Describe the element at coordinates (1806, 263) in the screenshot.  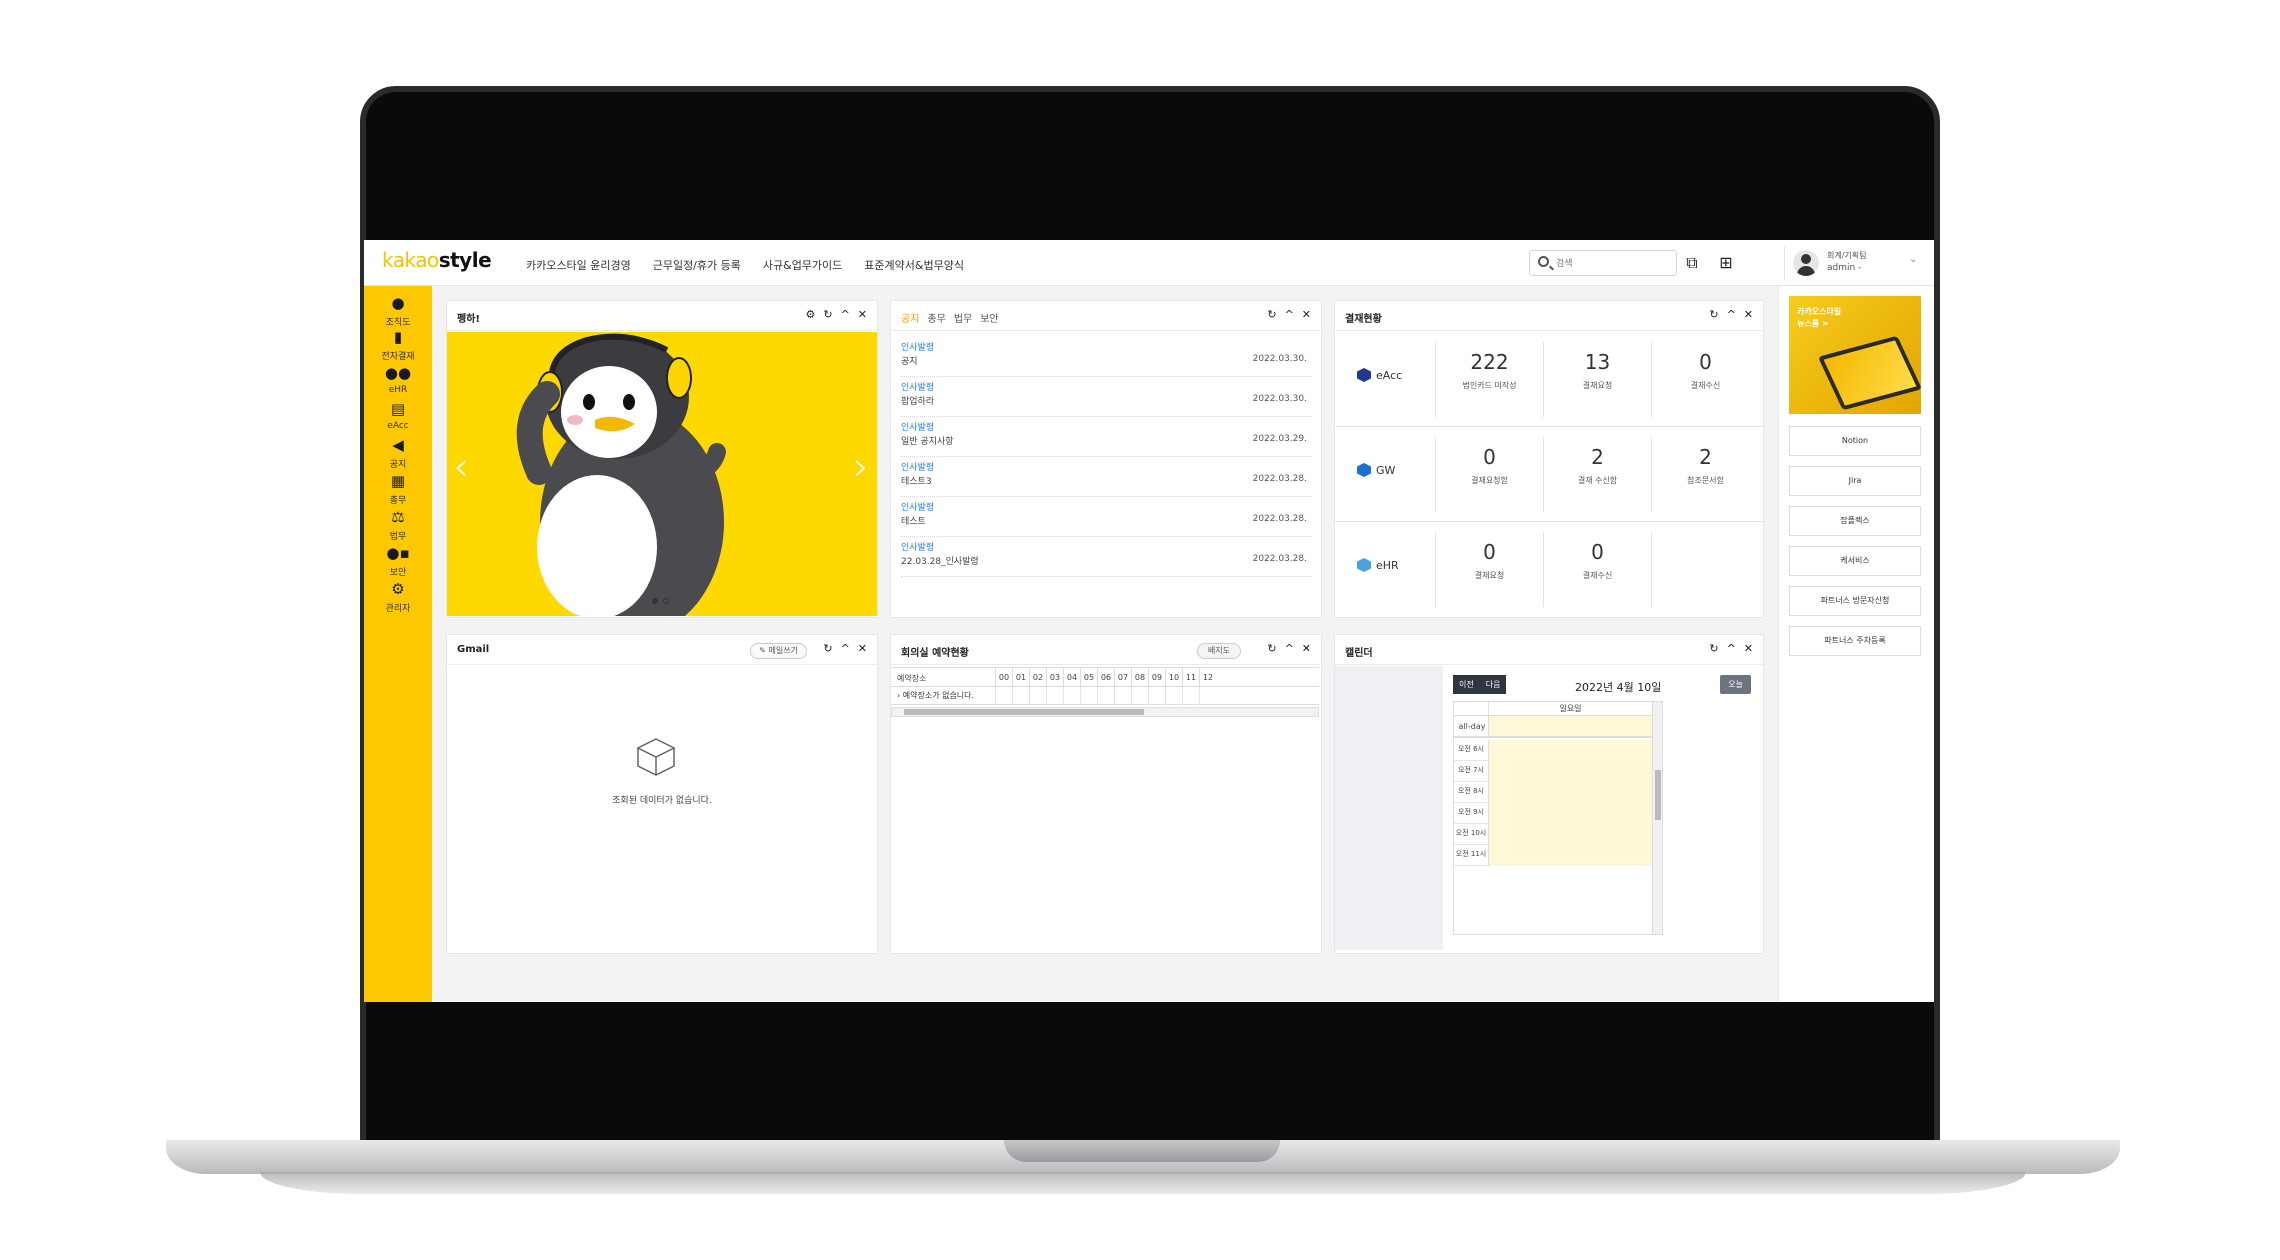
I see `avatar` at that location.